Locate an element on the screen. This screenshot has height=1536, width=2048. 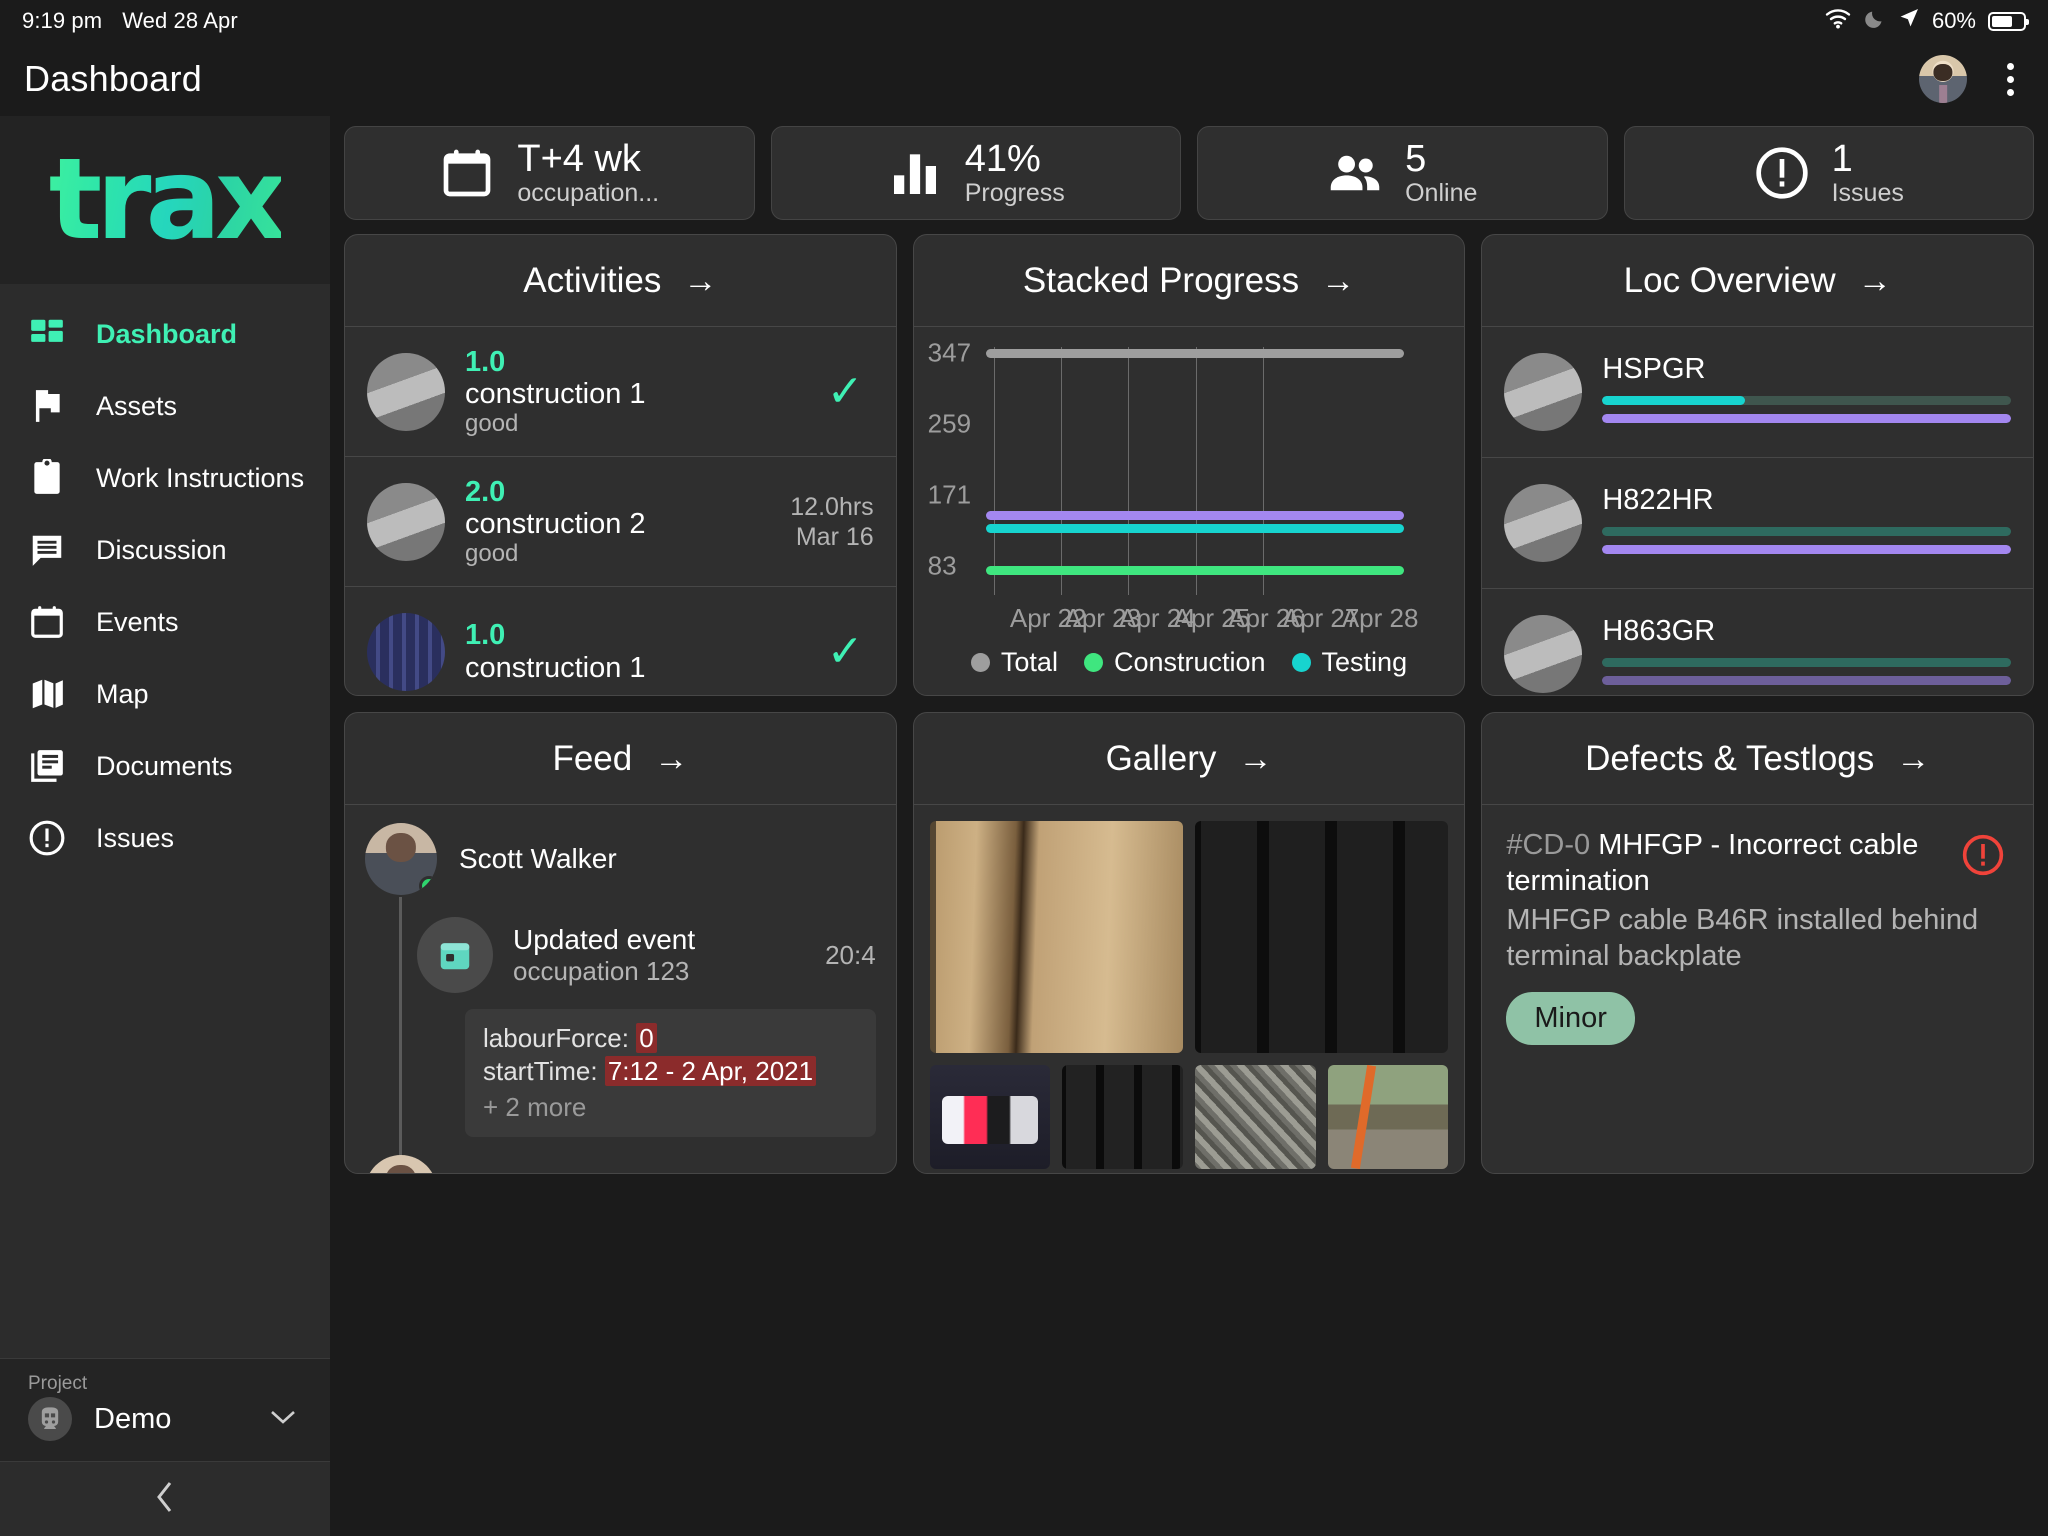
feed-user: Jaron Farquhar is located at coordinates (620, 1163).